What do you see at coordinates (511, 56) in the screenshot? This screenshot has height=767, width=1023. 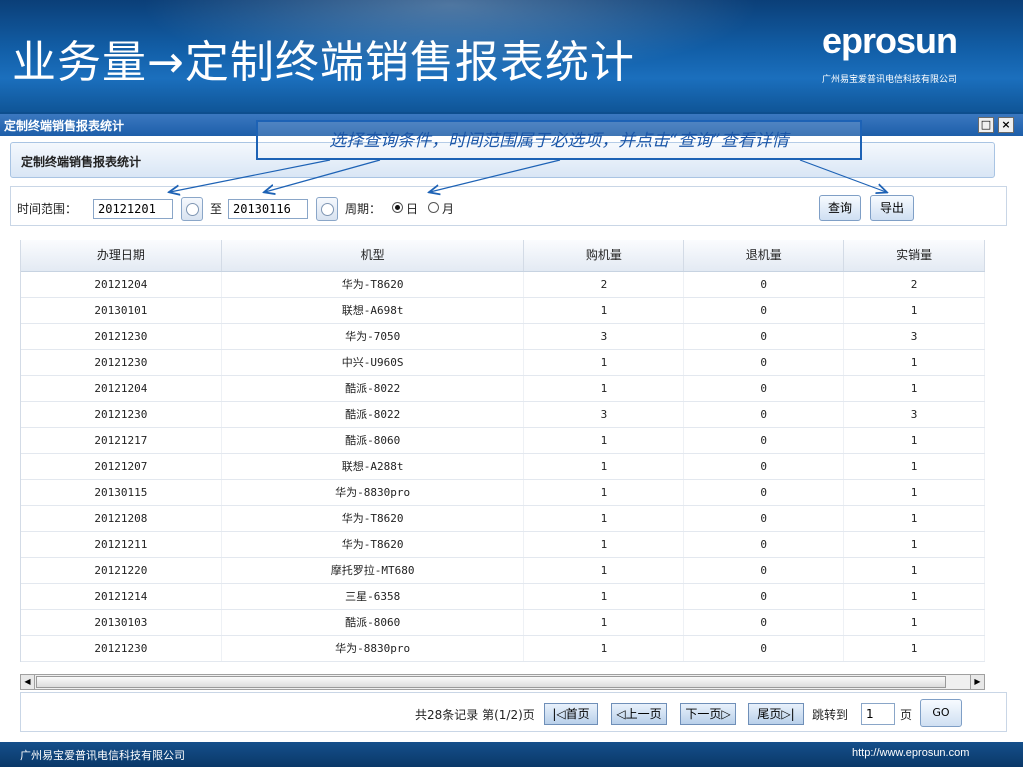 I see `slide-header: 业务量→定制终端销售报表统计 eprosun 广州易宝爱普讯电信科技有限公司` at bounding box center [511, 56].